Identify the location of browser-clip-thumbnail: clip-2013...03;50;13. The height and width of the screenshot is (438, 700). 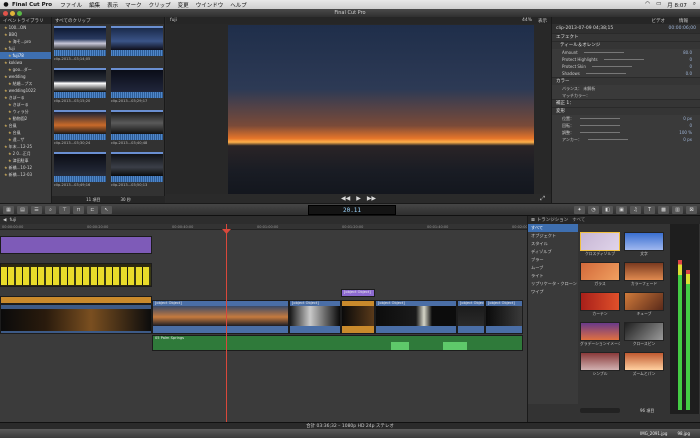
(137, 171).